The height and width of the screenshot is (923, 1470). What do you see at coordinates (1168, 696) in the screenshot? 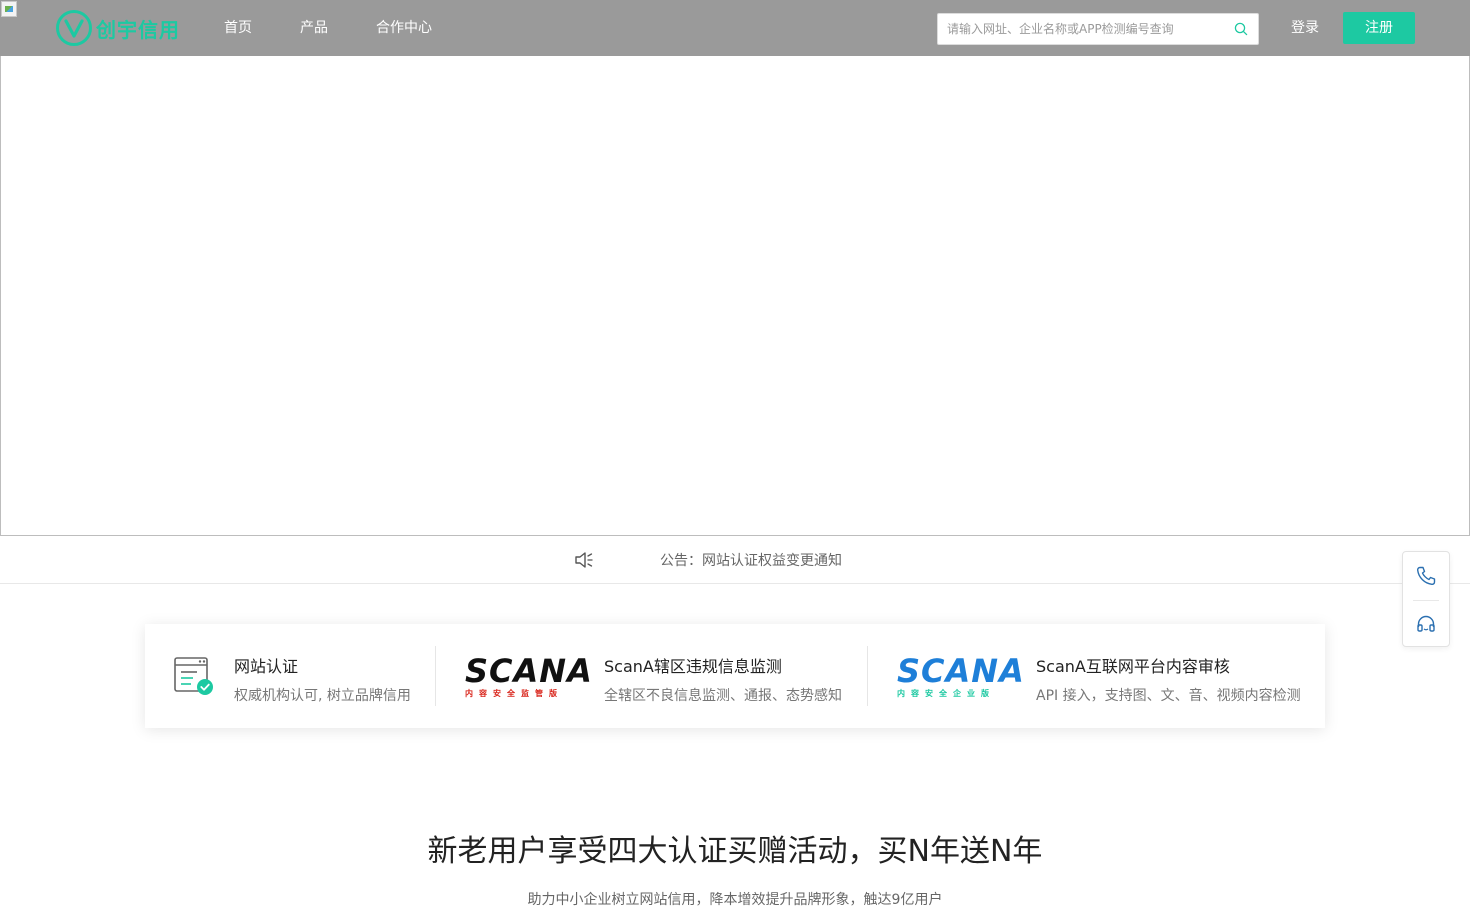
I see `product-description: API 接入，支持图、文、音、视频内容检测` at bounding box center [1168, 696].